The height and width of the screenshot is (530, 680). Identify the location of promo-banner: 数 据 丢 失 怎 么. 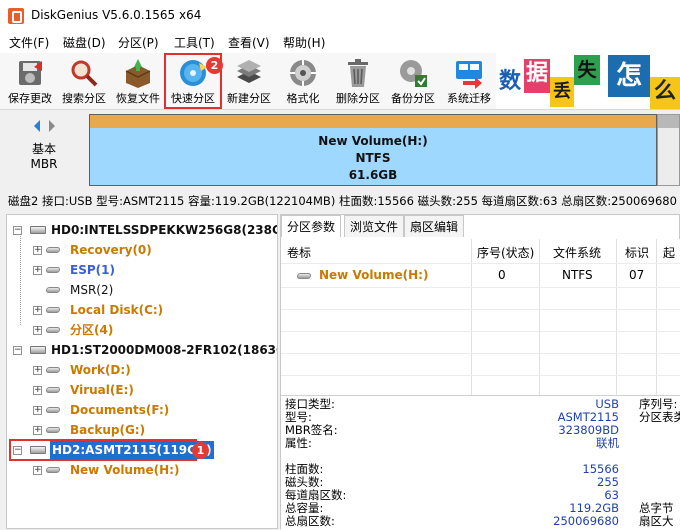
(588, 81).